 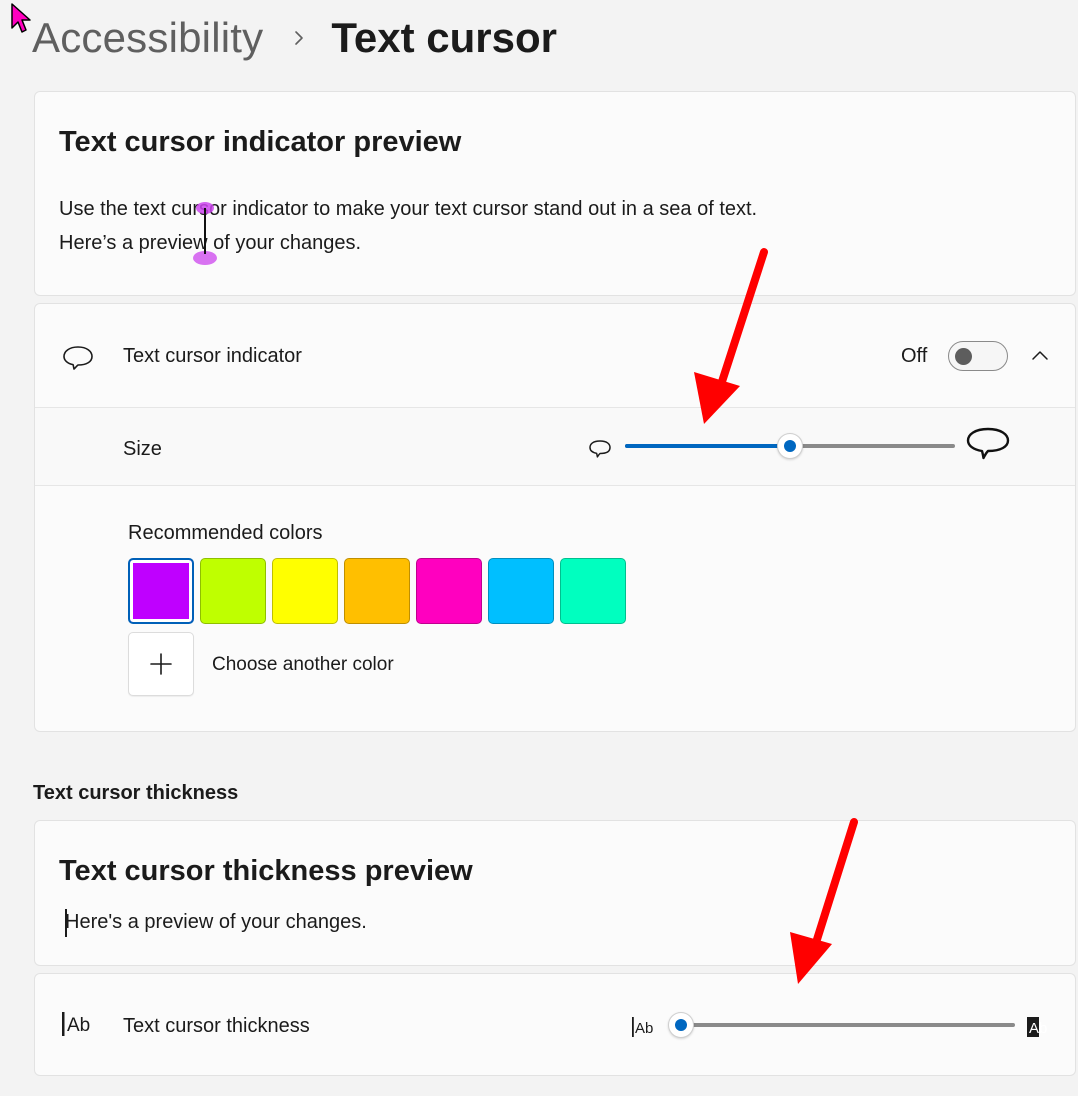 I want to click on thickness-slider-track, so click(x=848, y=1025).